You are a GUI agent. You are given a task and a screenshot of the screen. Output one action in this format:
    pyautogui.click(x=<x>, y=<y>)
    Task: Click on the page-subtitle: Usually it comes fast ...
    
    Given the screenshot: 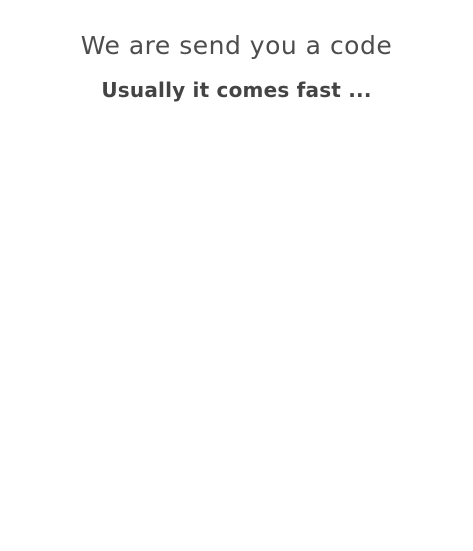 What is the action you would take?
    pyautogui.click(x=236, y=90)
    